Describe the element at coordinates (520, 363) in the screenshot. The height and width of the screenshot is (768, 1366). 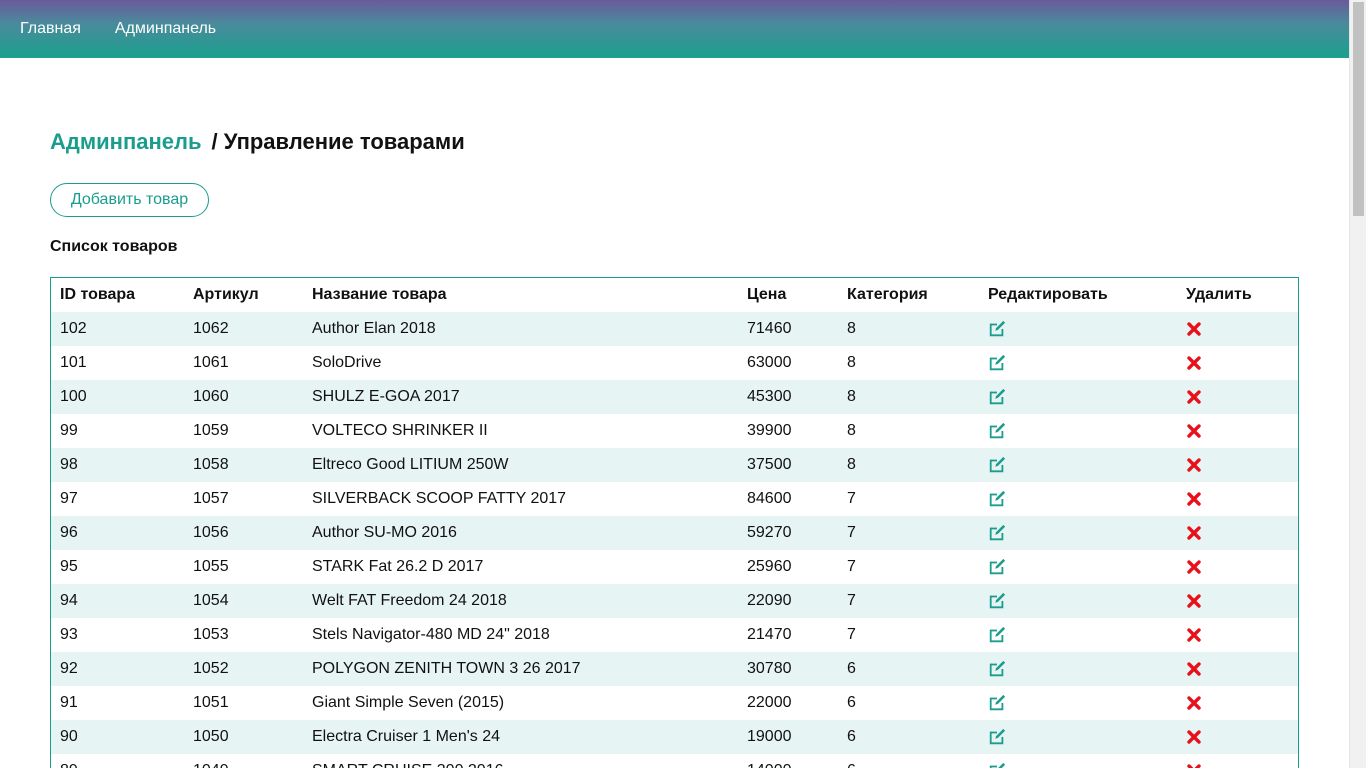
I see `cell-name: SoloDrive` at that location.